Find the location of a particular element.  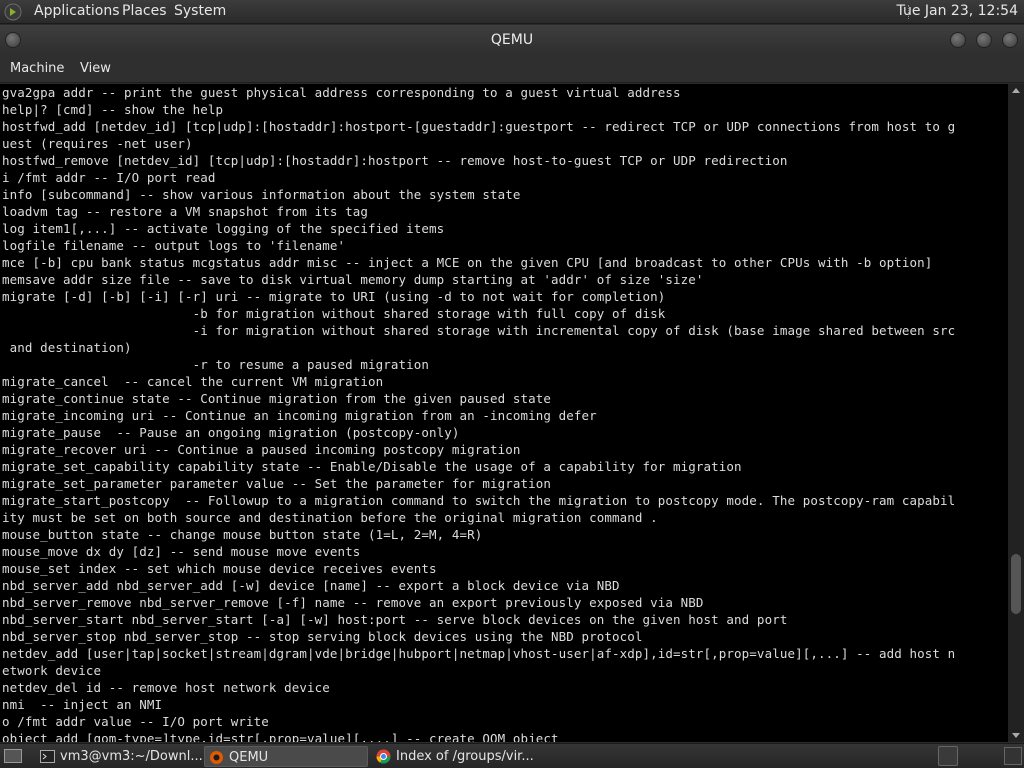

console-line: and destination) is located at coordinates (67, 347).